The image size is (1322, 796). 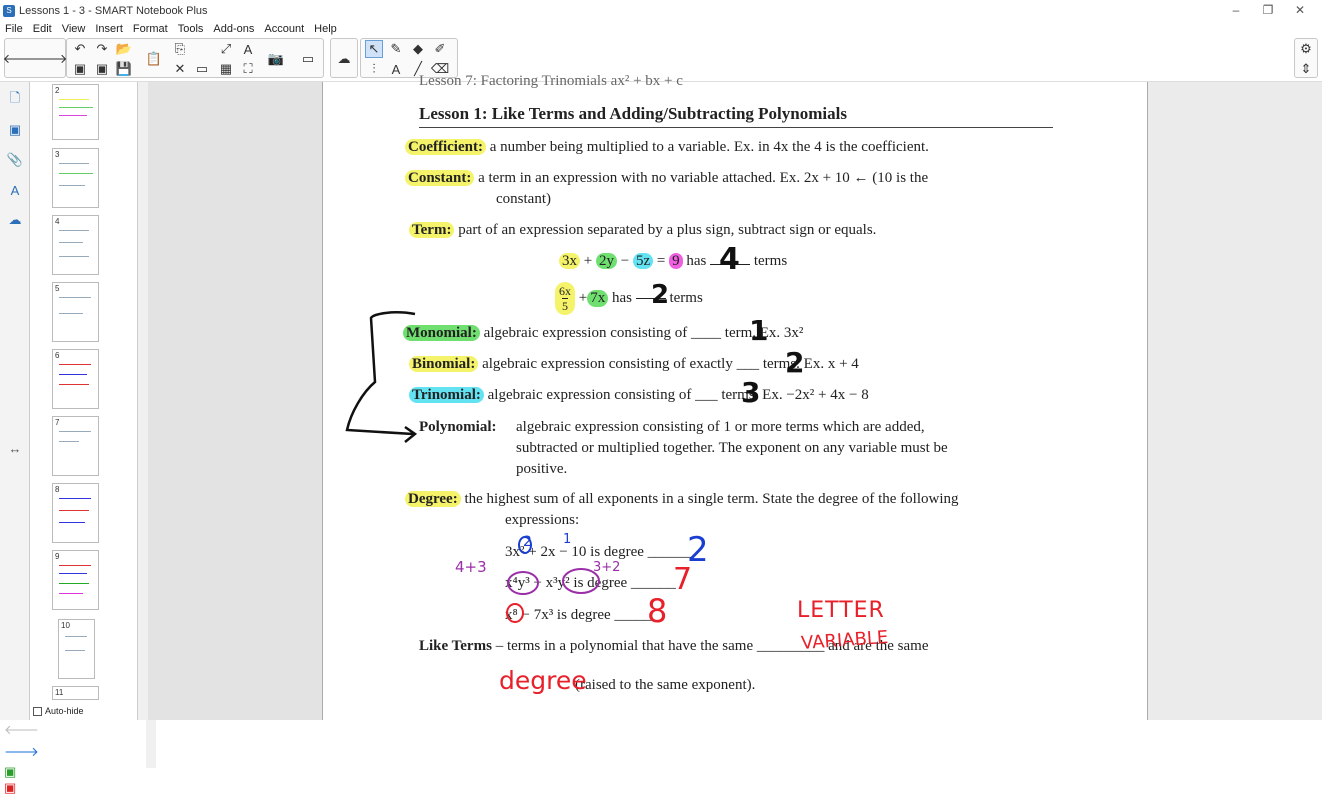 I want to click on main-scrollbar, so click(x=143, y=401).